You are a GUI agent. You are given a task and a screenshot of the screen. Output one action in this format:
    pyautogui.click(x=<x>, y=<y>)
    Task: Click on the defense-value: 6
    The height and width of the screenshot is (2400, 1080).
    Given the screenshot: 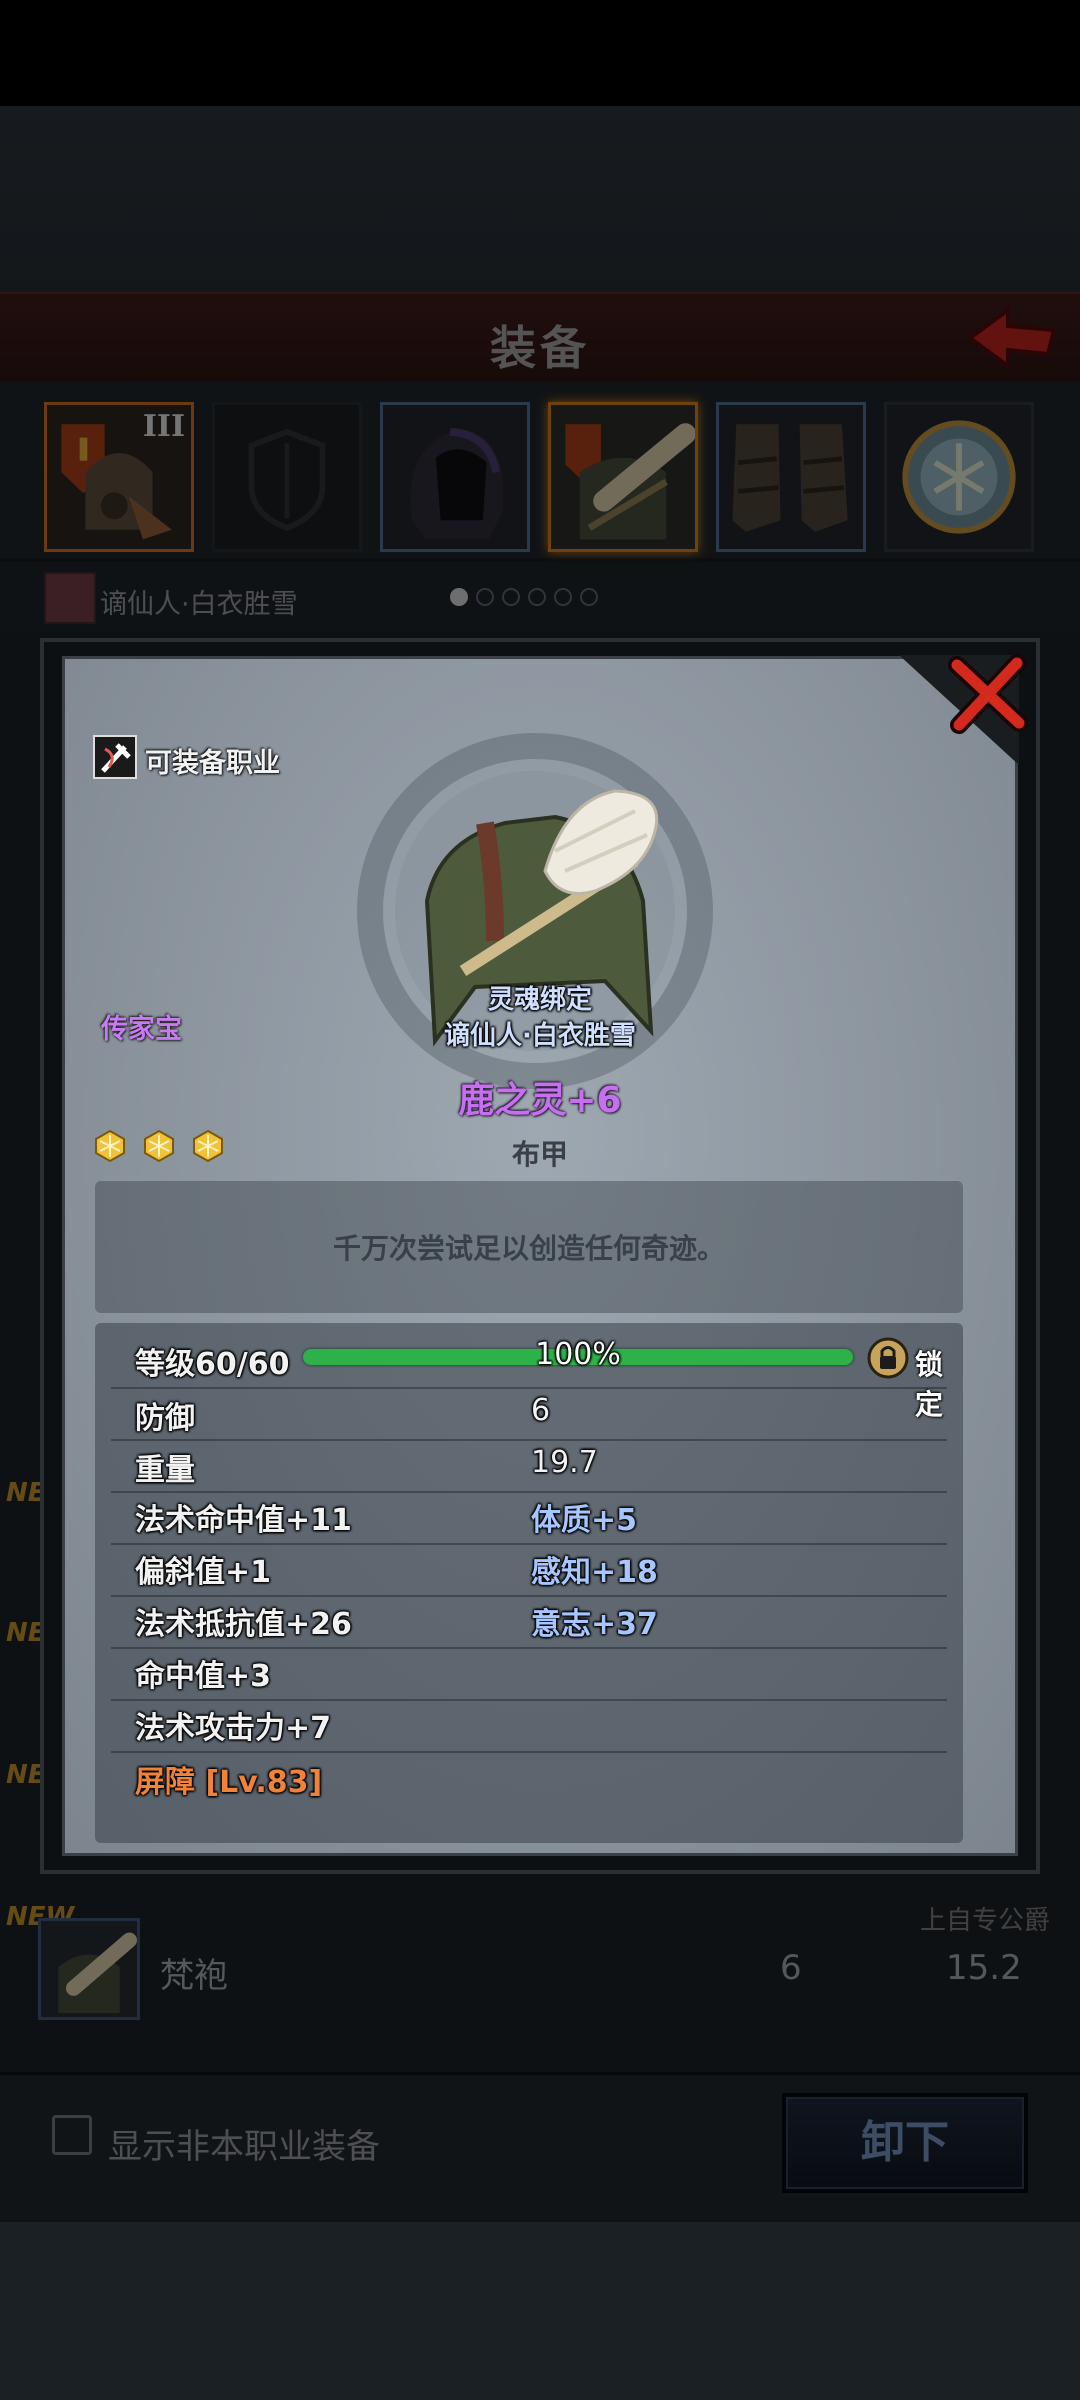 What is the action you would take?
    pyautogui.click(x=541, y=1410)
    